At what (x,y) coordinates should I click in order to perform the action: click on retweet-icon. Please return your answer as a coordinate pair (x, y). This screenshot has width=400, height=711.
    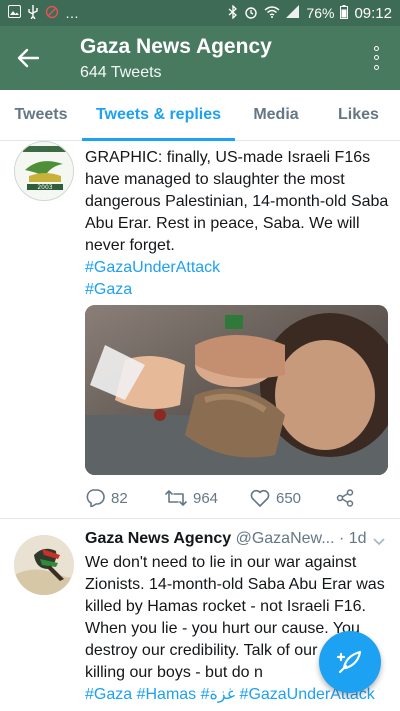
    Looking at the image, I should click on (176, 498).